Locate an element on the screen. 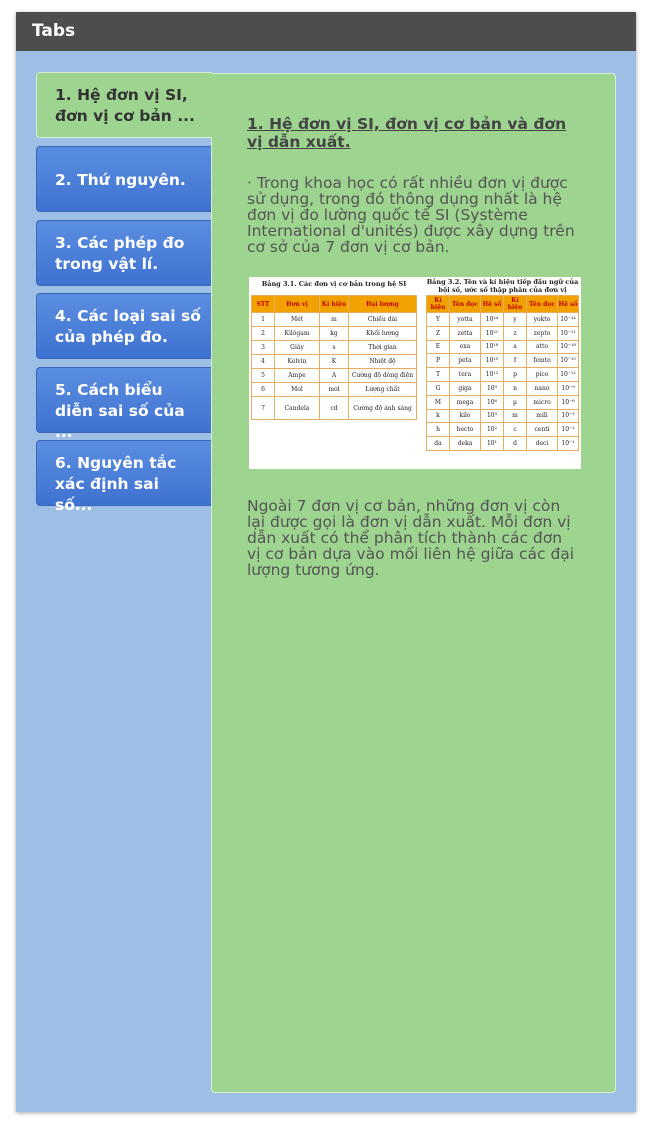 The image size is (653, 1135). table-row: Ttera 10¹² p pico 10⁻¹² is located at coordinates (502, 374).